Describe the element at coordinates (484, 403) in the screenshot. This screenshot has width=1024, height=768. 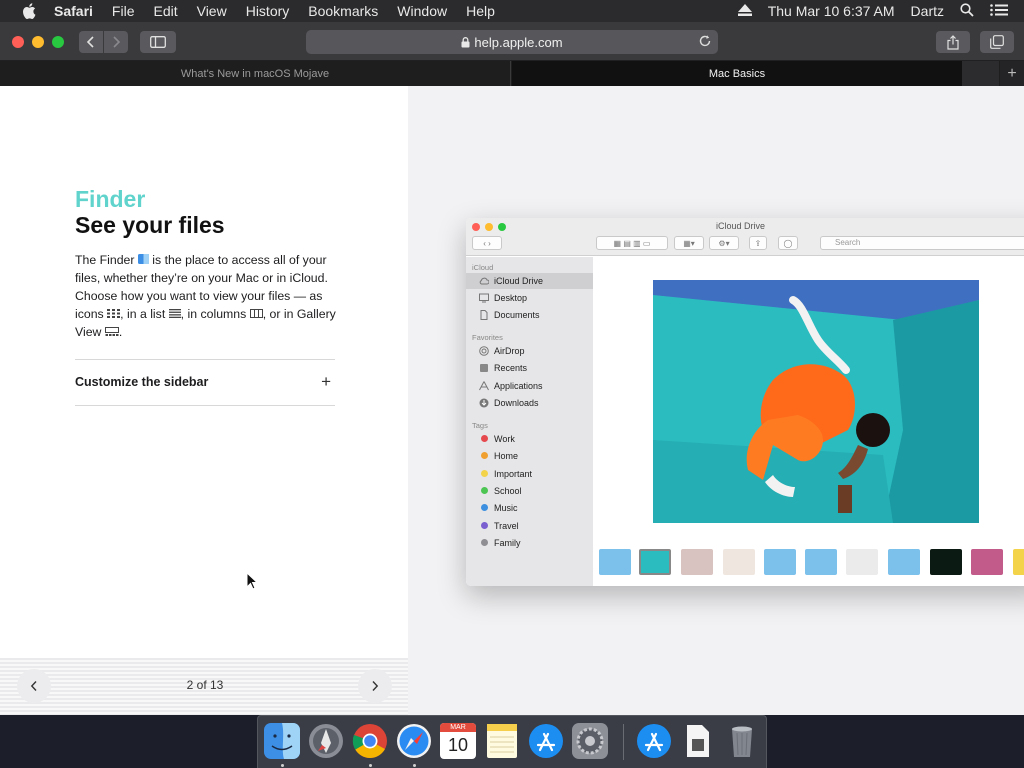
I see `downloads-icon` at that location.